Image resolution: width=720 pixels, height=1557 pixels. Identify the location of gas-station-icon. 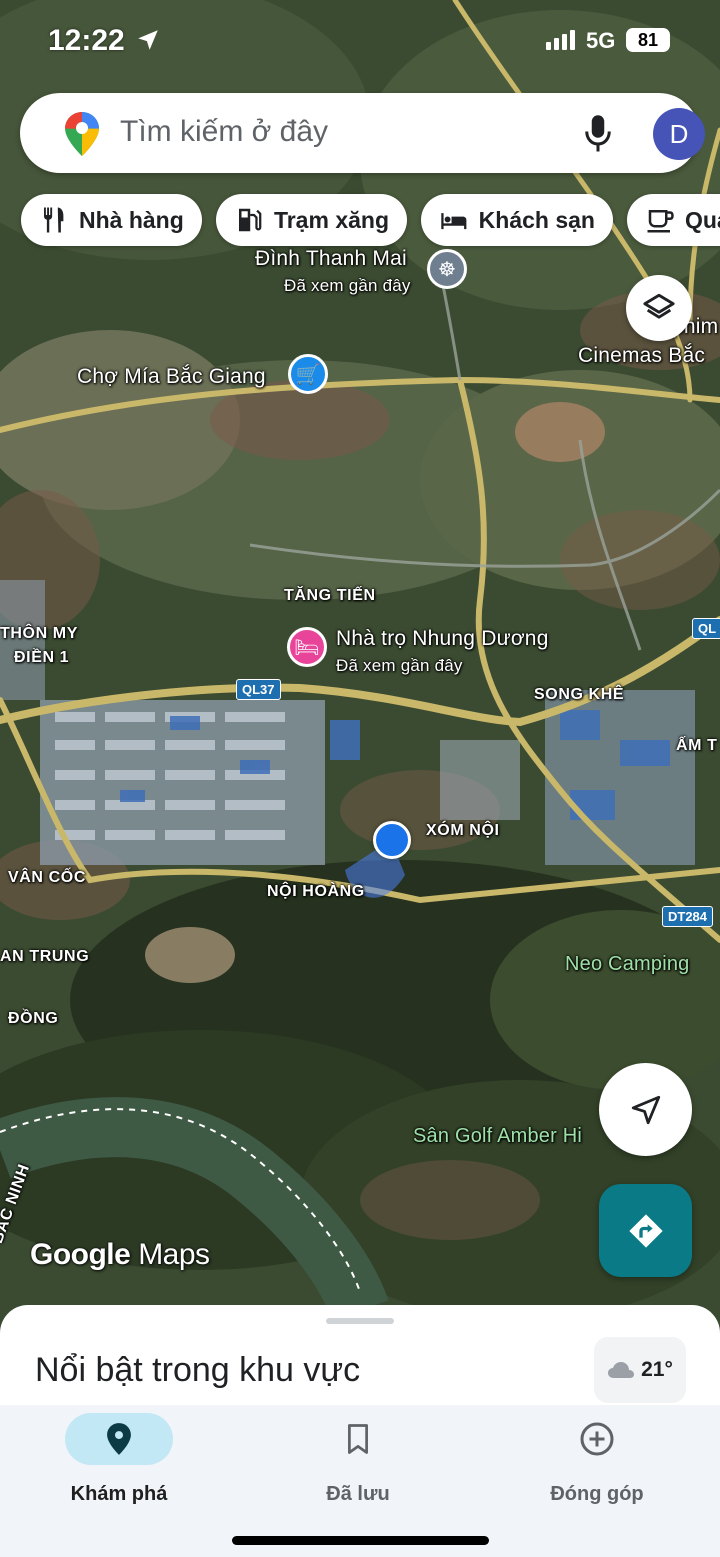
(250, 220).